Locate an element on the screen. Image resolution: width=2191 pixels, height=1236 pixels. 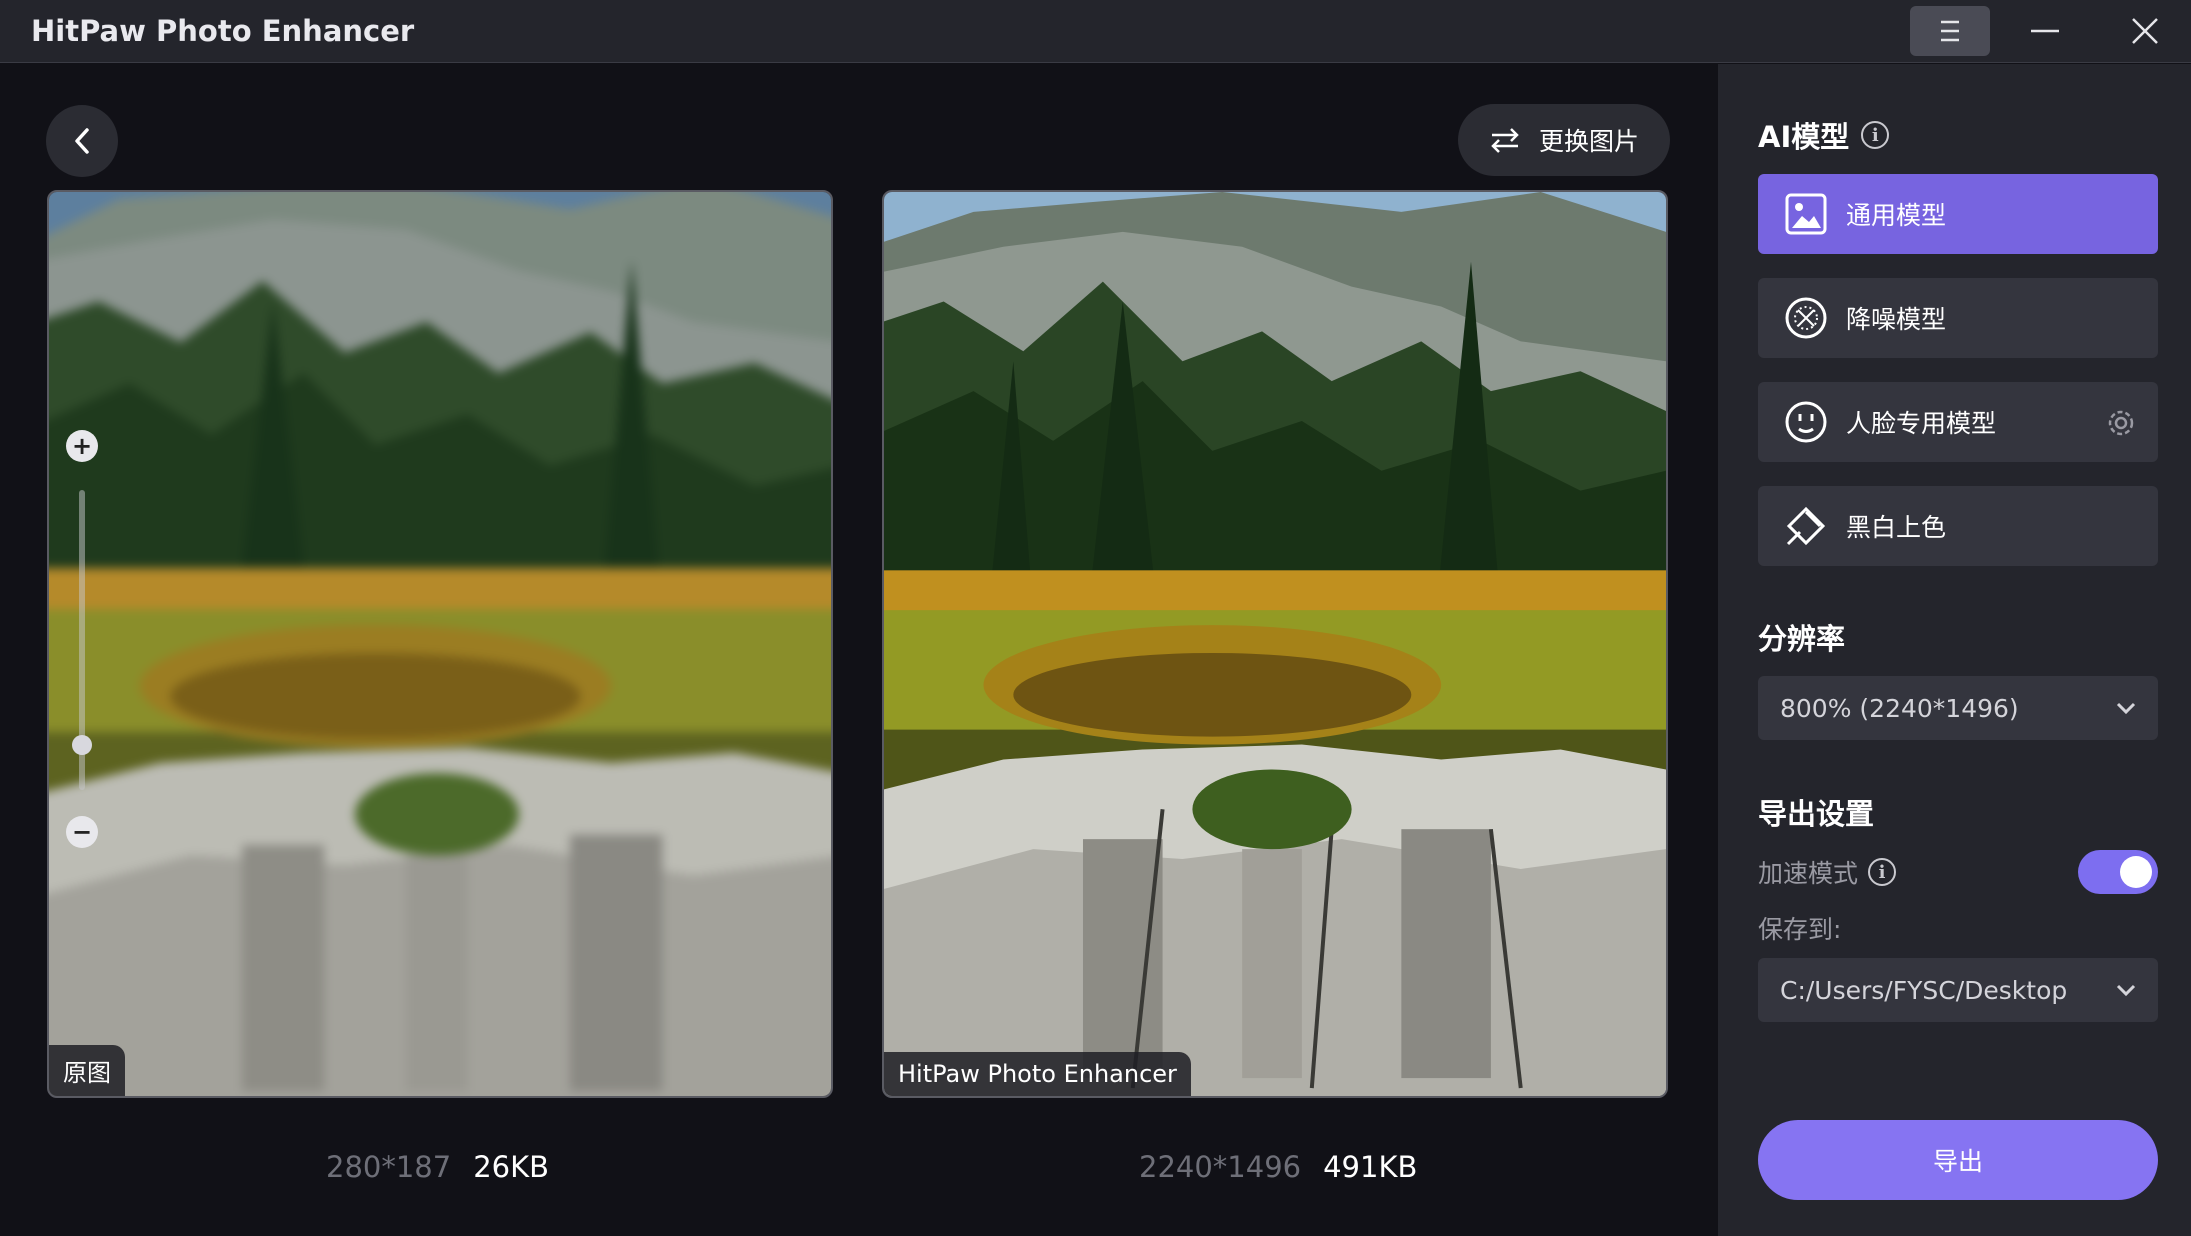
zoom-thumb is located at coordinates (82, 745).